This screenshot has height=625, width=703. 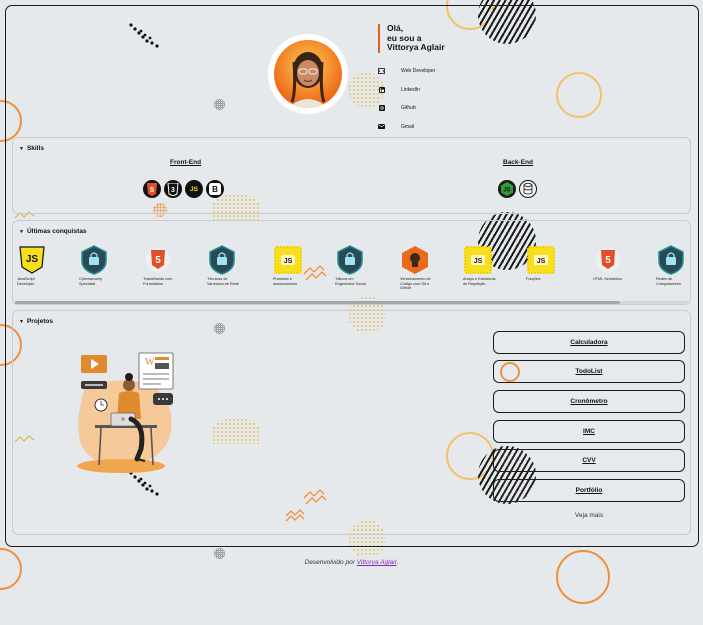 What do you see at coordinates (479, 281) in the screenshot?
I see `achievement-label: Arrays e Estruturas de Repetição` at bounding box center [479, 281].